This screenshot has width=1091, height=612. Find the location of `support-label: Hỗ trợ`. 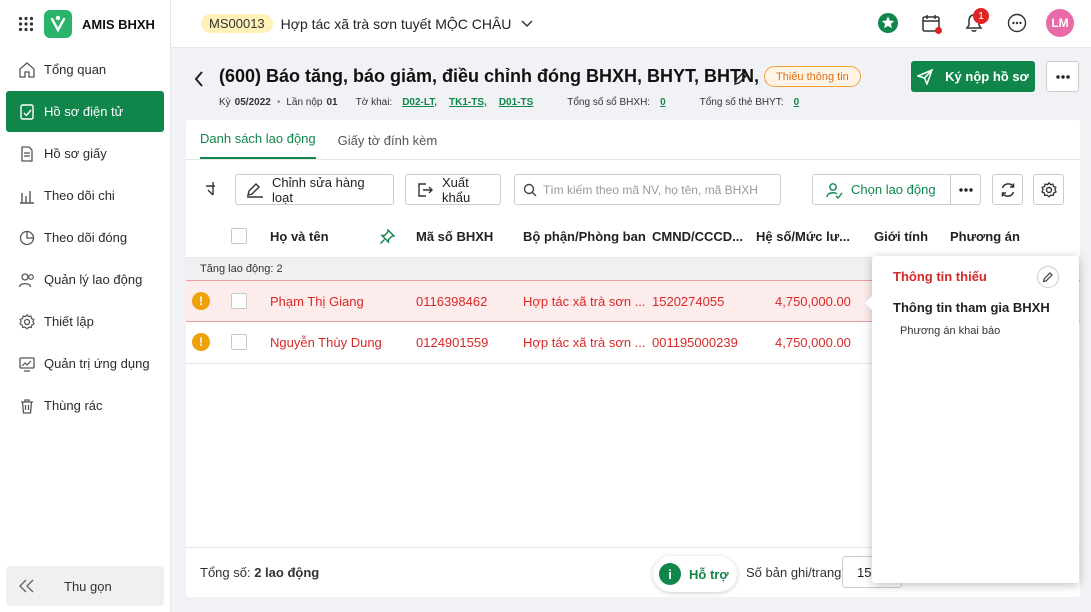

support-label: Hỗ trợ is located at coordinates (709, 574).